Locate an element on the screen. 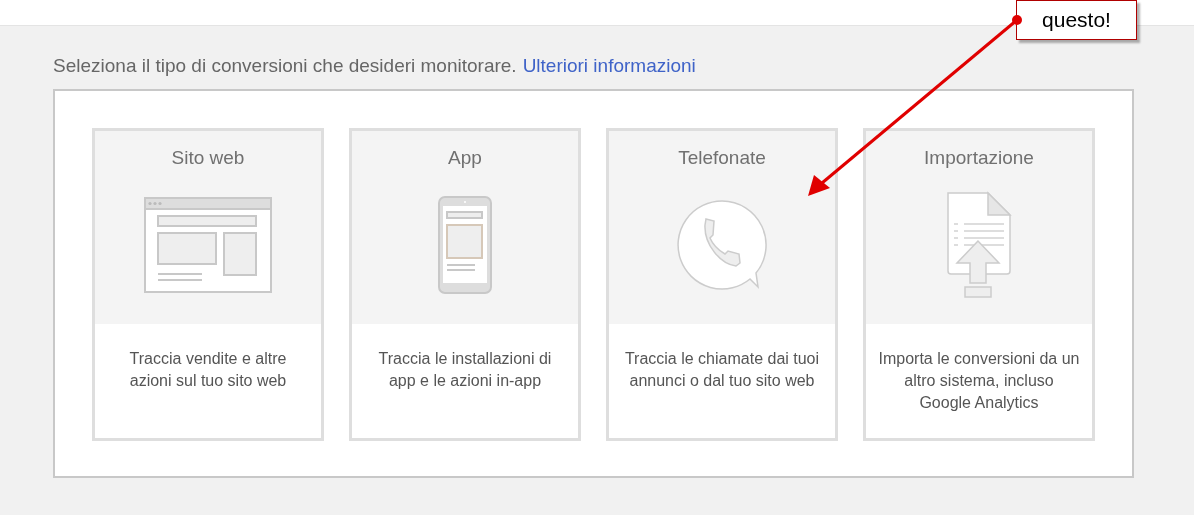 Image resolution: width=1194 pixels, height=515 pixels. intro-text: Seleziona il tipo di conversioni che desideri monitorare. is located at coordinates (285, 66).